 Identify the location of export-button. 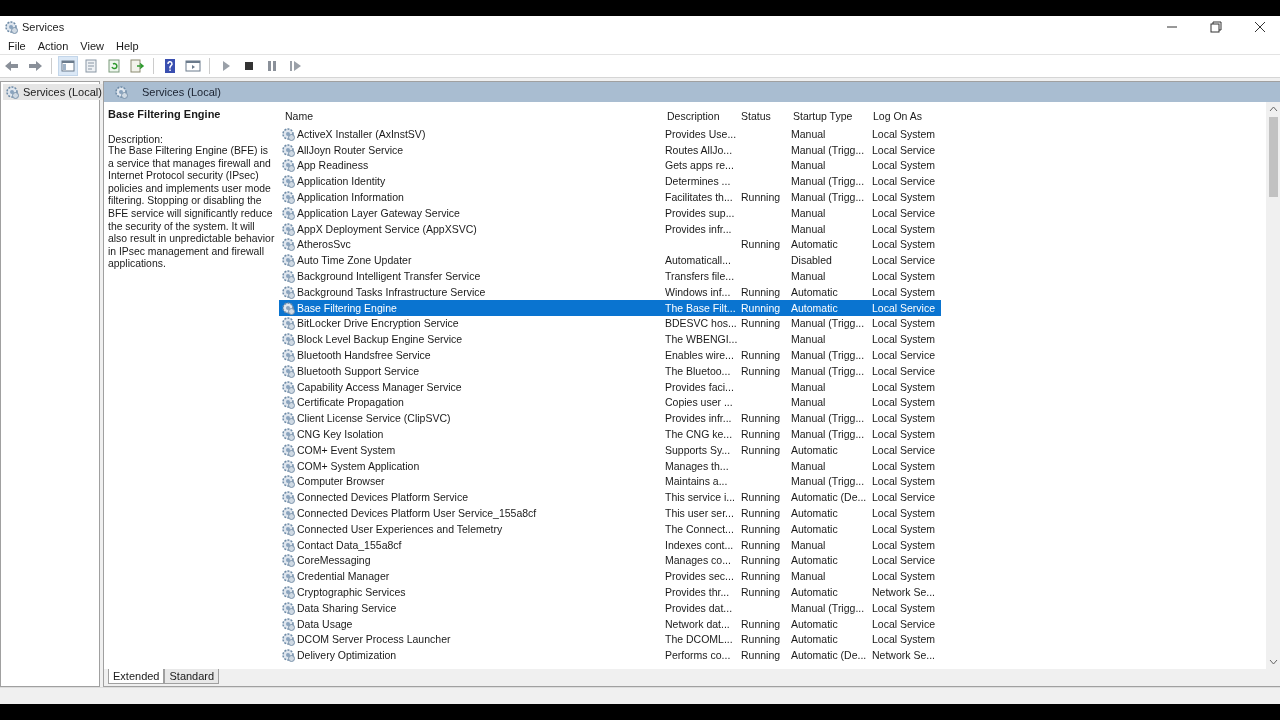
(137, 66).